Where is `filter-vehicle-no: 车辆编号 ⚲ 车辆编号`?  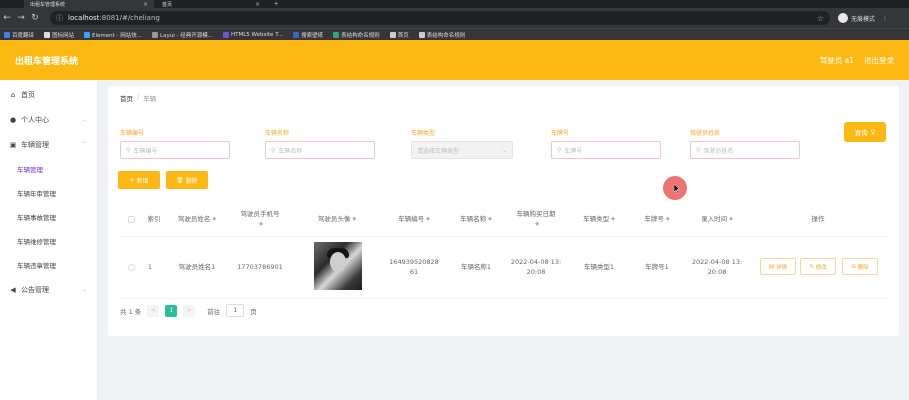 filter-vehicle-no: 车辆编号 ⚲ 车辆编号 is located at coordinates (175, 143).